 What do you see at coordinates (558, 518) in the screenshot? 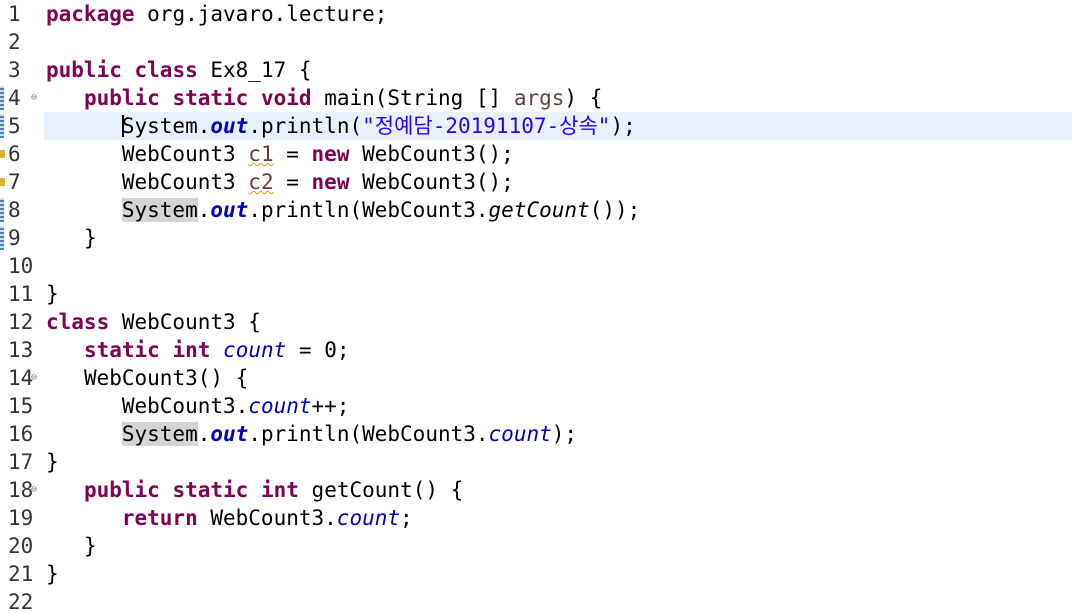
I see `code-area: return WebCount3.count;` at bounding box center [558, 518].